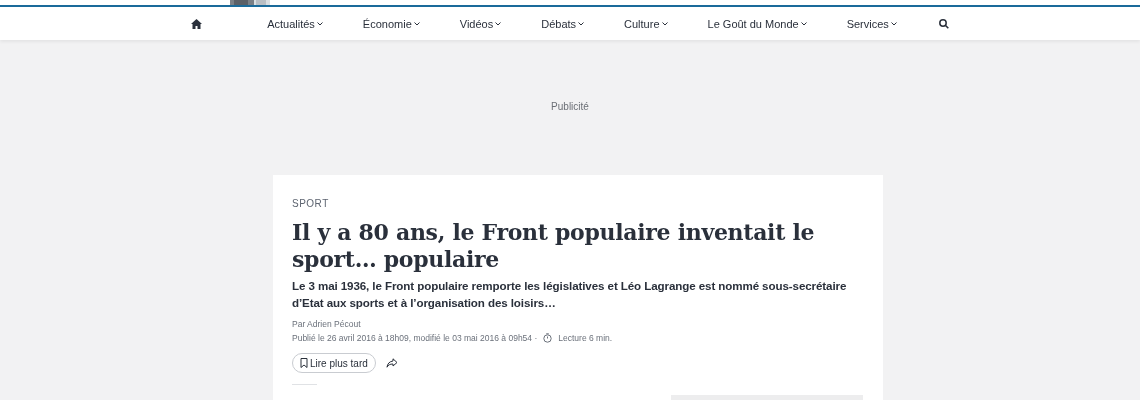 The width and height of the screenshot is (1140, 400). I want to click on nav-link: Actualités, so click(295, 23).